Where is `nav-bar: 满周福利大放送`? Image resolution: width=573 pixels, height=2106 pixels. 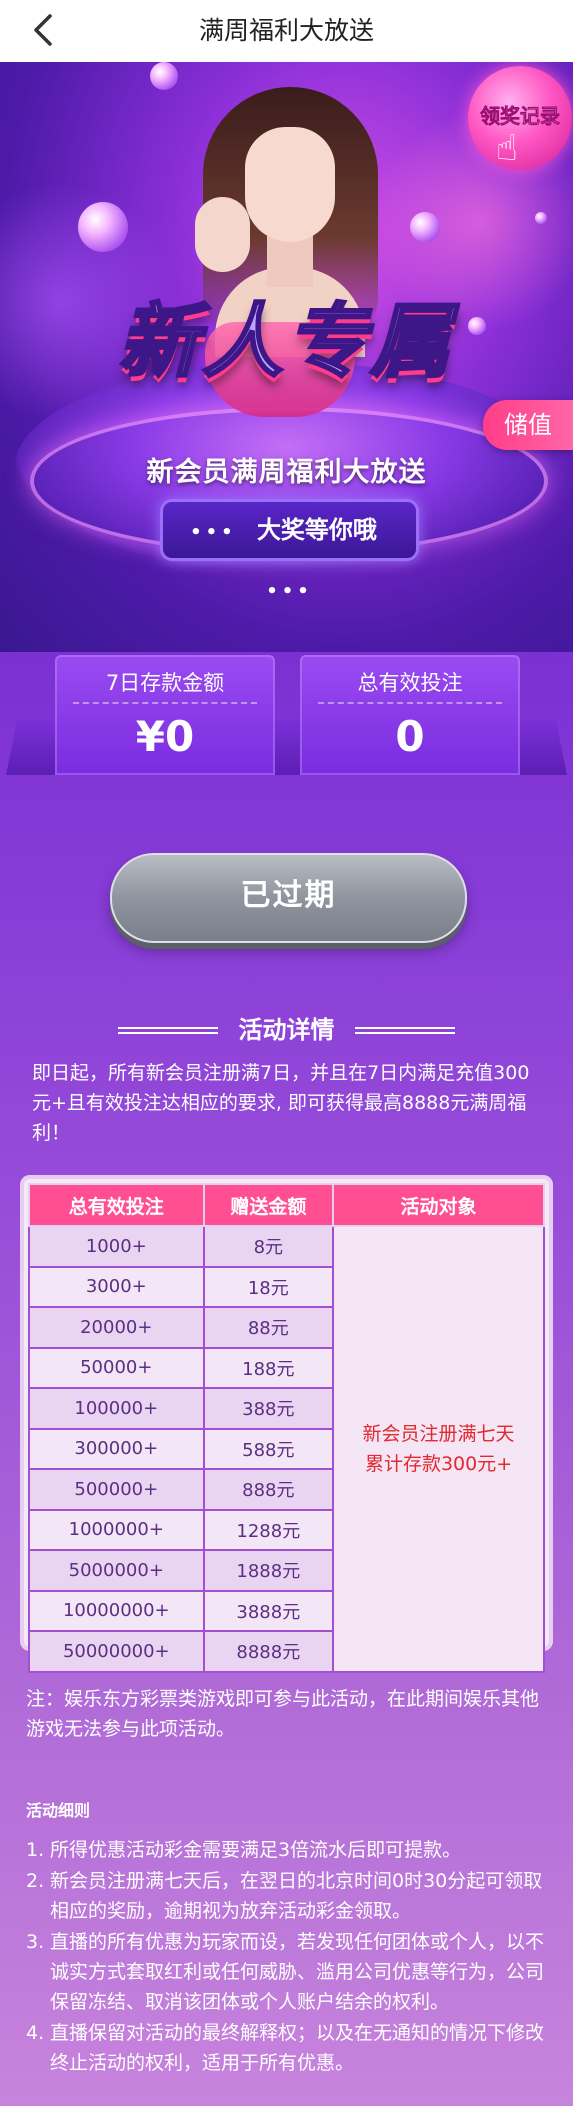 nav-bar: 满周福利大放送 is located at coordinates (286, 31).